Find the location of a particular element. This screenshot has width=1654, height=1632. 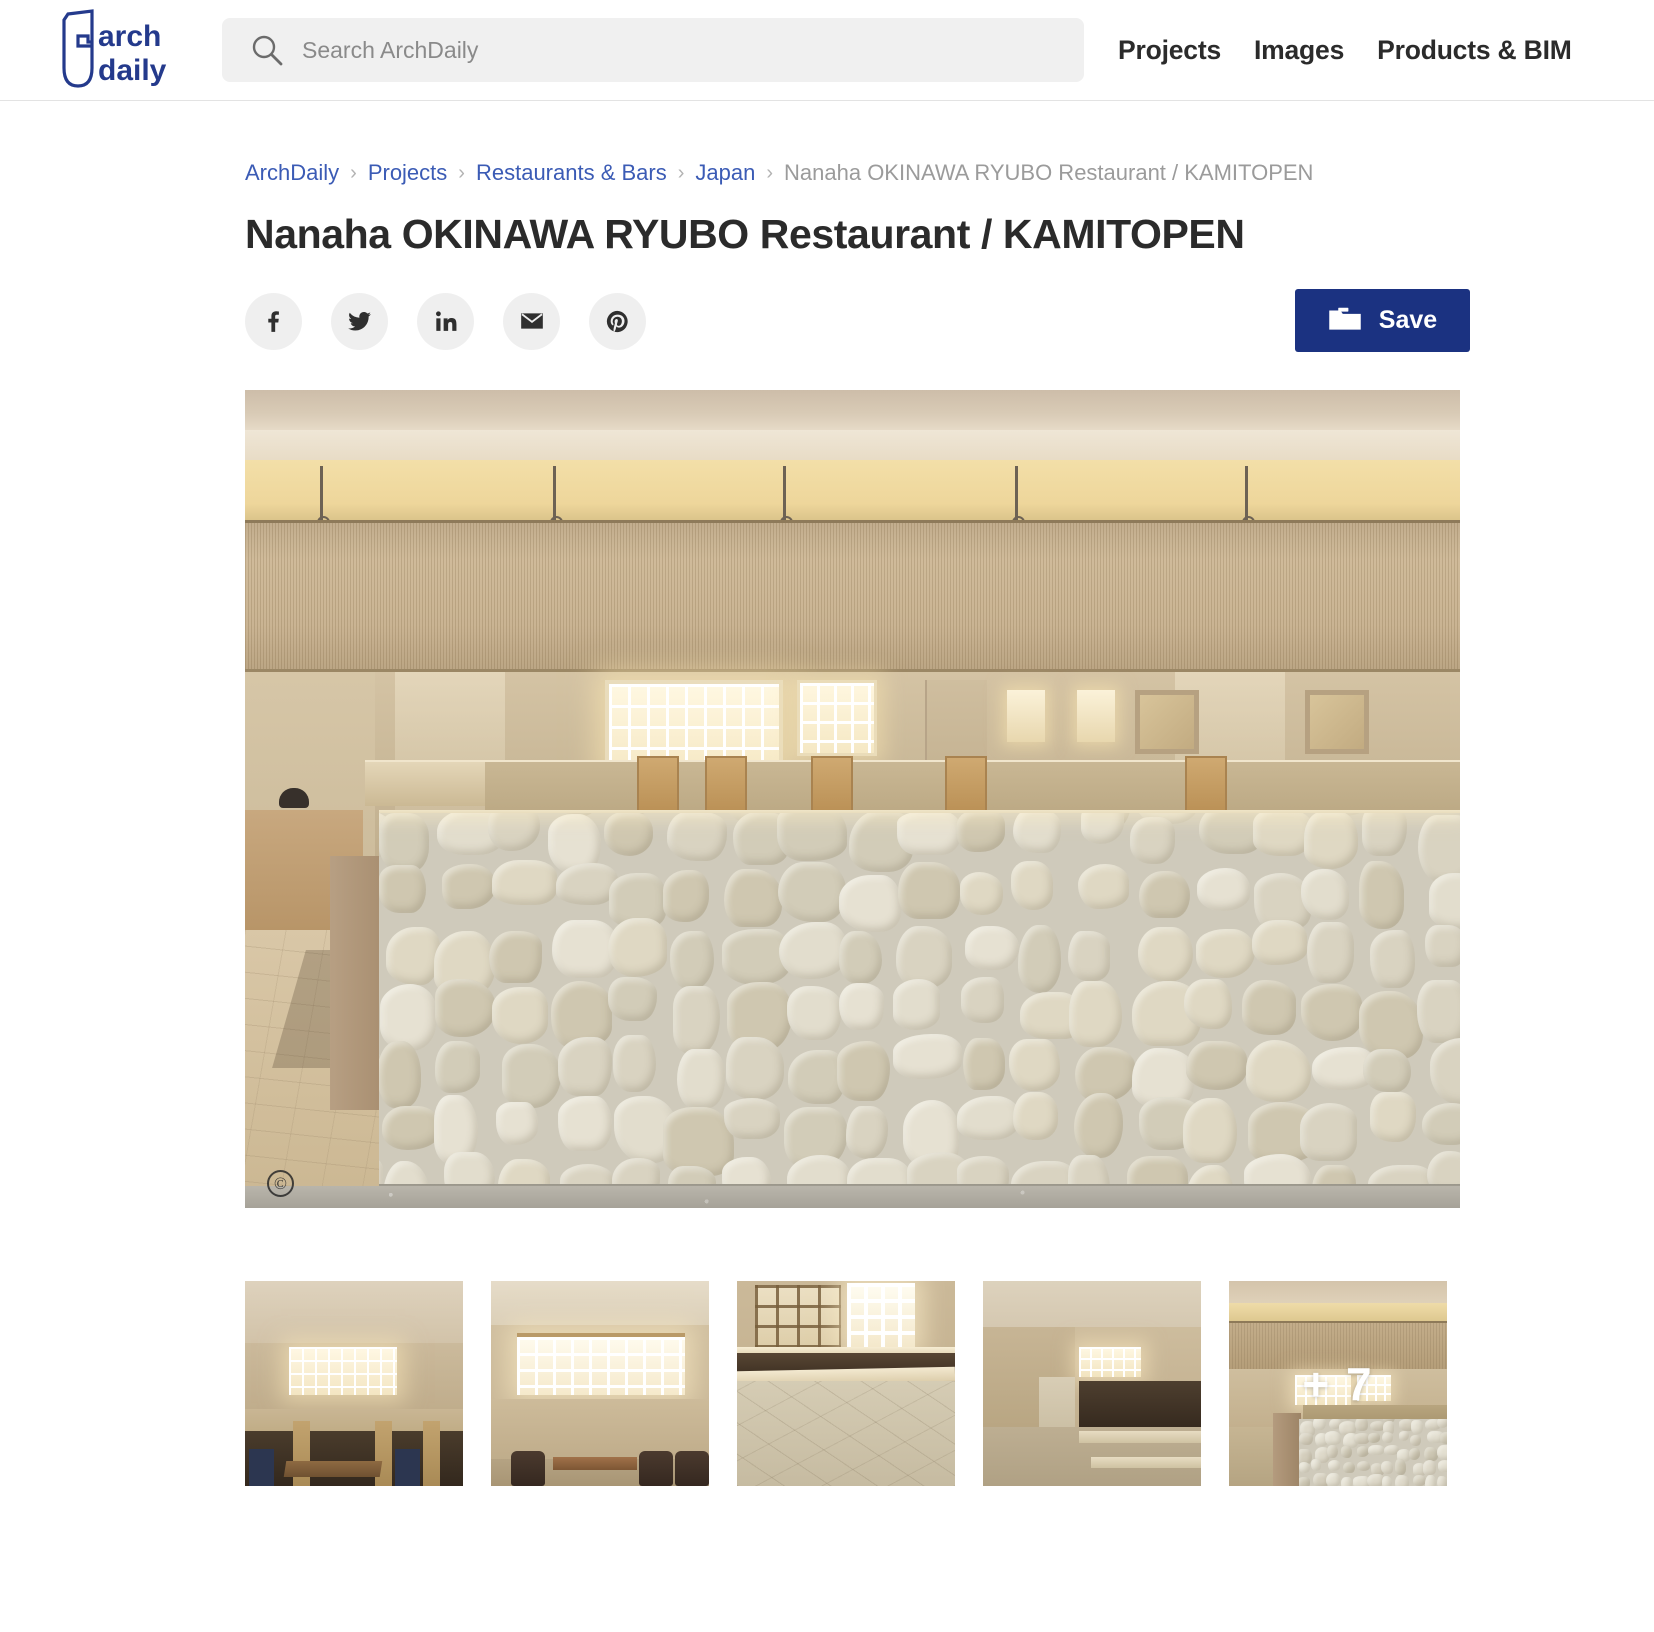

search-box is located at coordinates (653, 50).